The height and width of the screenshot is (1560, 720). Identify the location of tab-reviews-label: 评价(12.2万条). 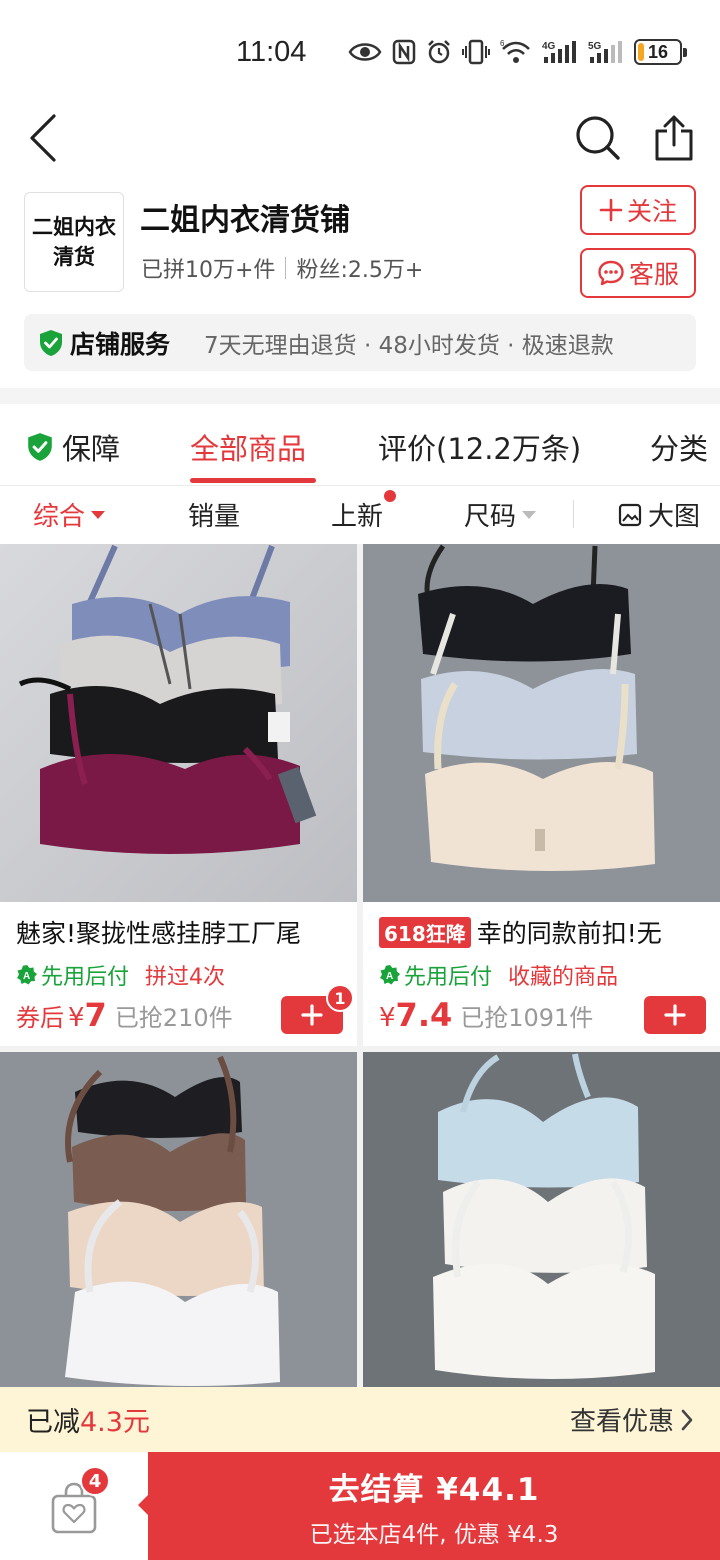
(480, 449).